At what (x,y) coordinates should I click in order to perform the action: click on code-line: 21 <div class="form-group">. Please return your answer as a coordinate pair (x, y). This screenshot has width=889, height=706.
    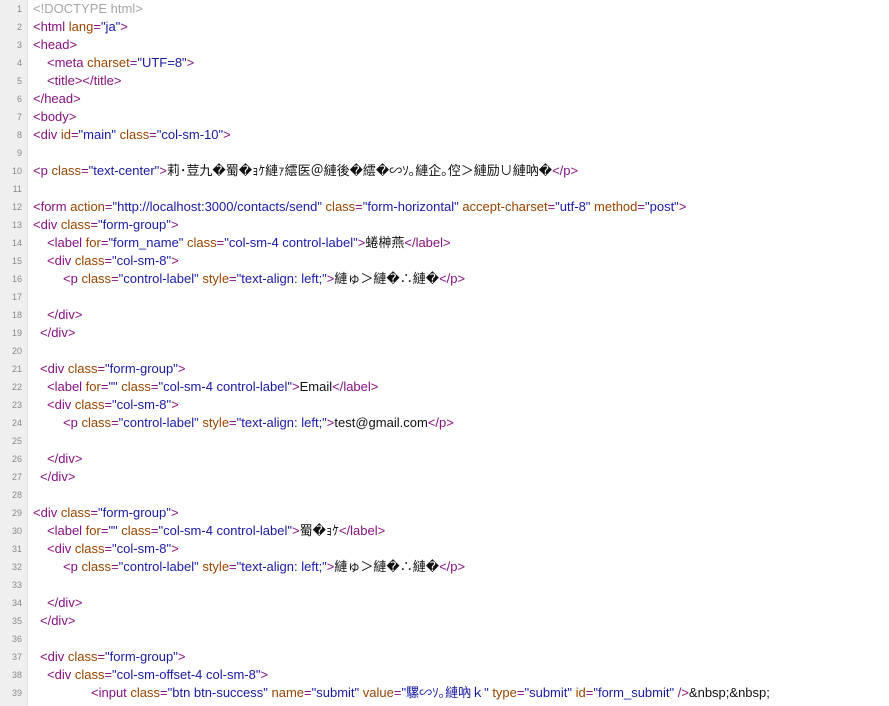
    Looking at the image, I should click on (444, 369).